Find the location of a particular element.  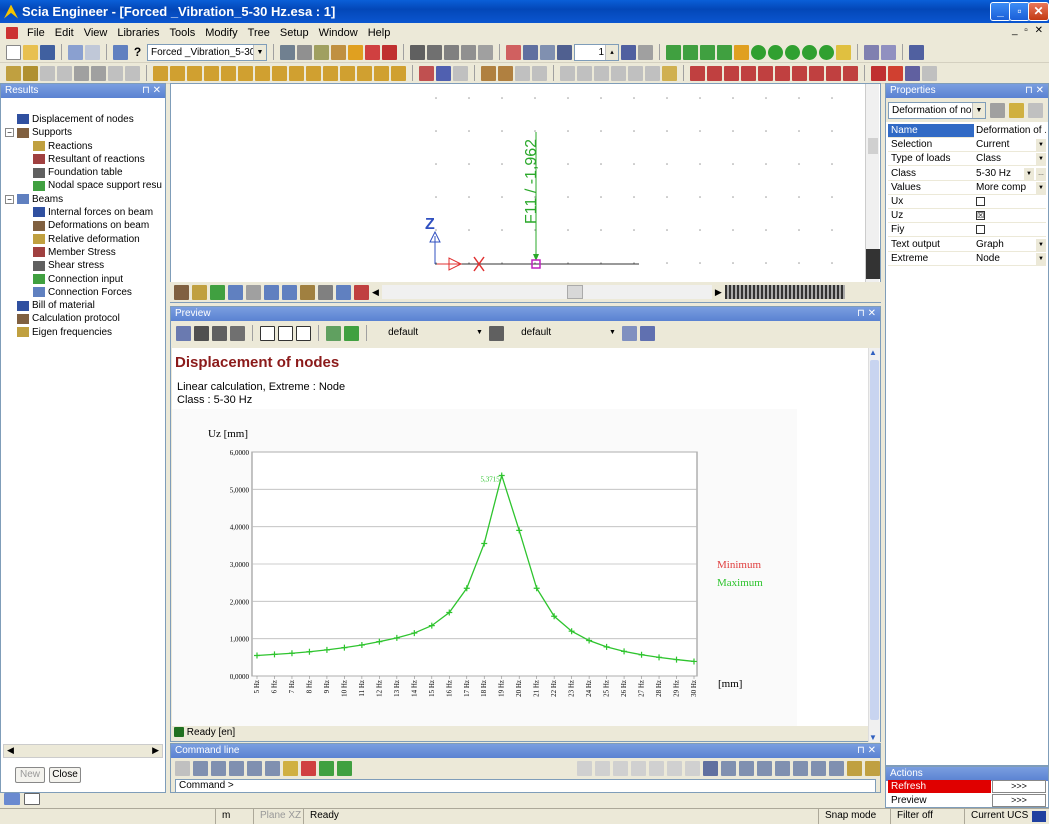

menu-libraries: Libraries is located at coordinates (138, 33).